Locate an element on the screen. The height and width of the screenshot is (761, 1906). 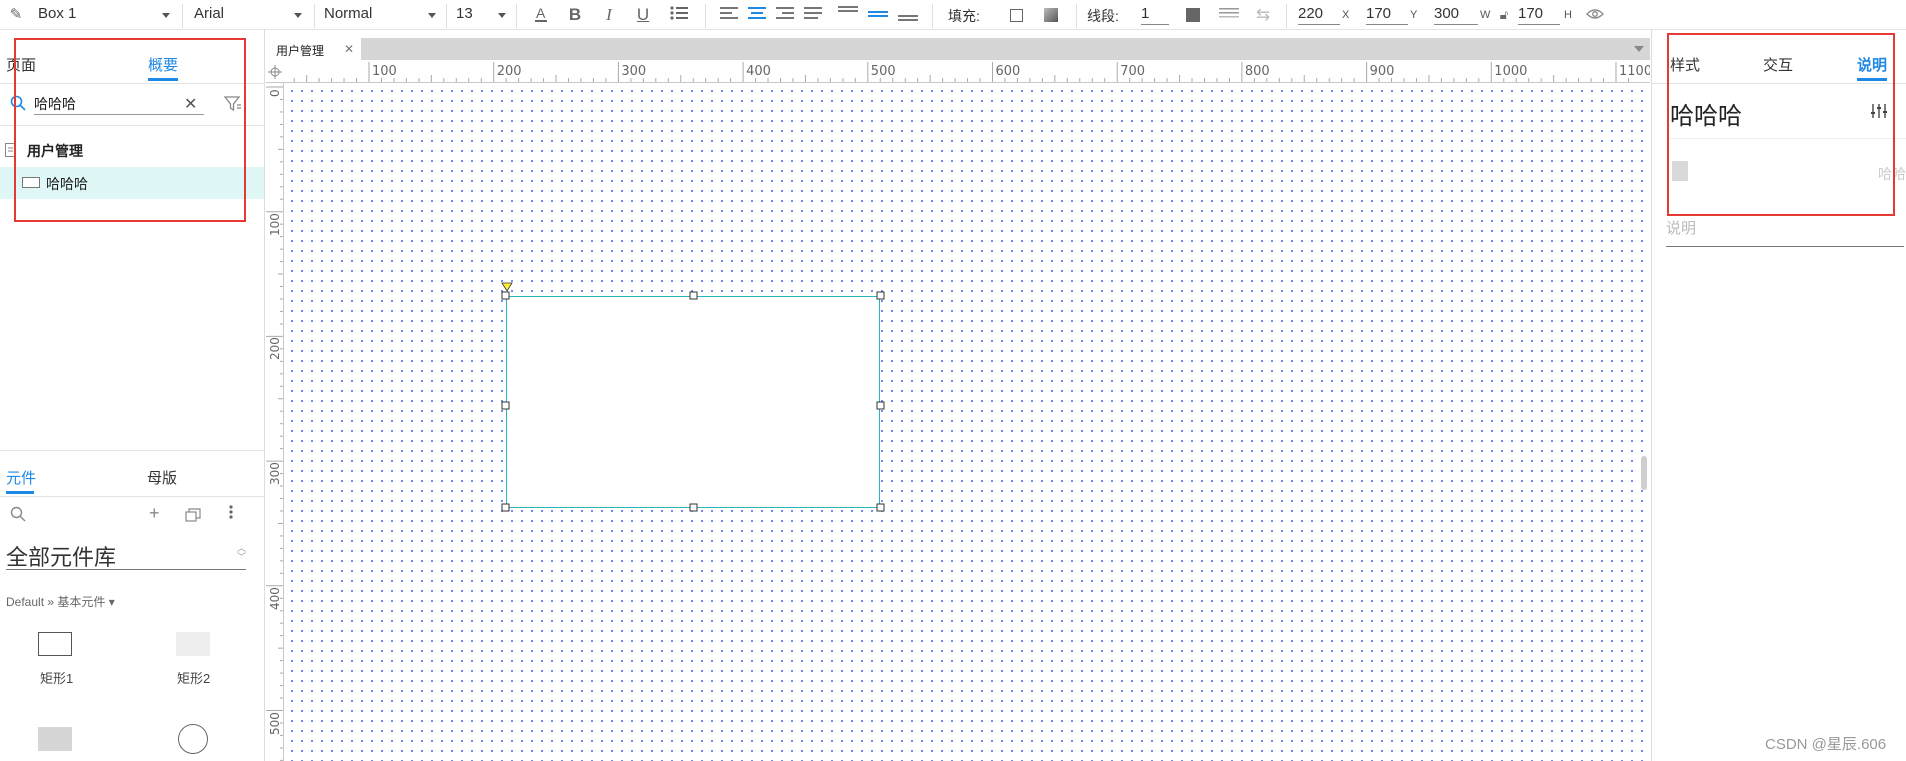
search-value: 哈哈哈 is located at coordinates (55, 104).